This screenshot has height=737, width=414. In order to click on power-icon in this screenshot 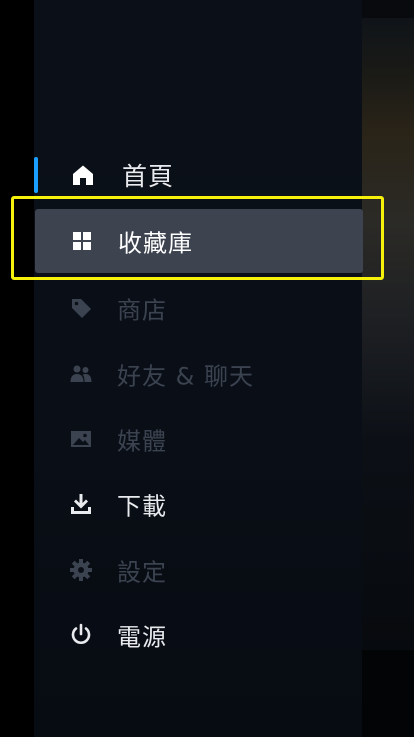, I will do `click(81, 635)`.